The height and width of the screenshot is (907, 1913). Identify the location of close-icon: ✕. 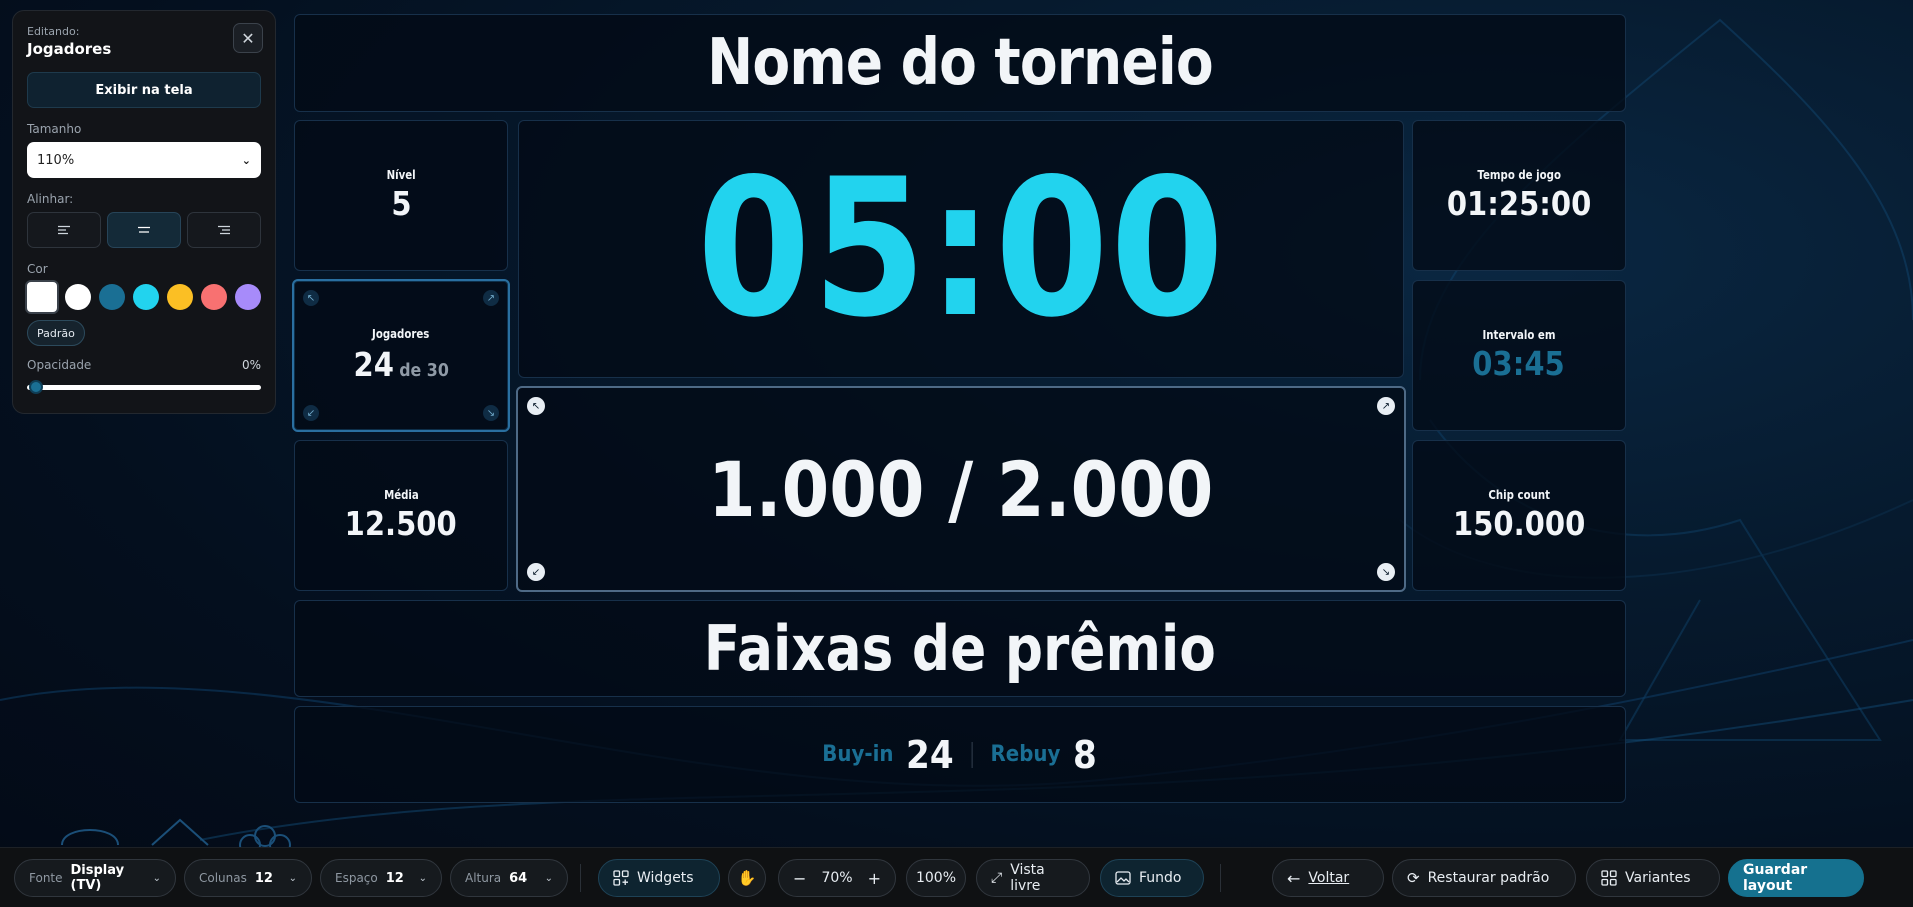
(248, 38).